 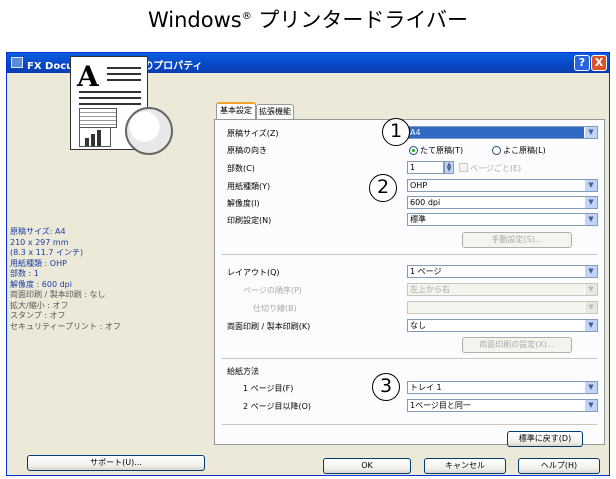 What do you see at coordinates (582, 63) in the screenshot?
I see `help-title-button: ?` at bounding box center [582, 63].